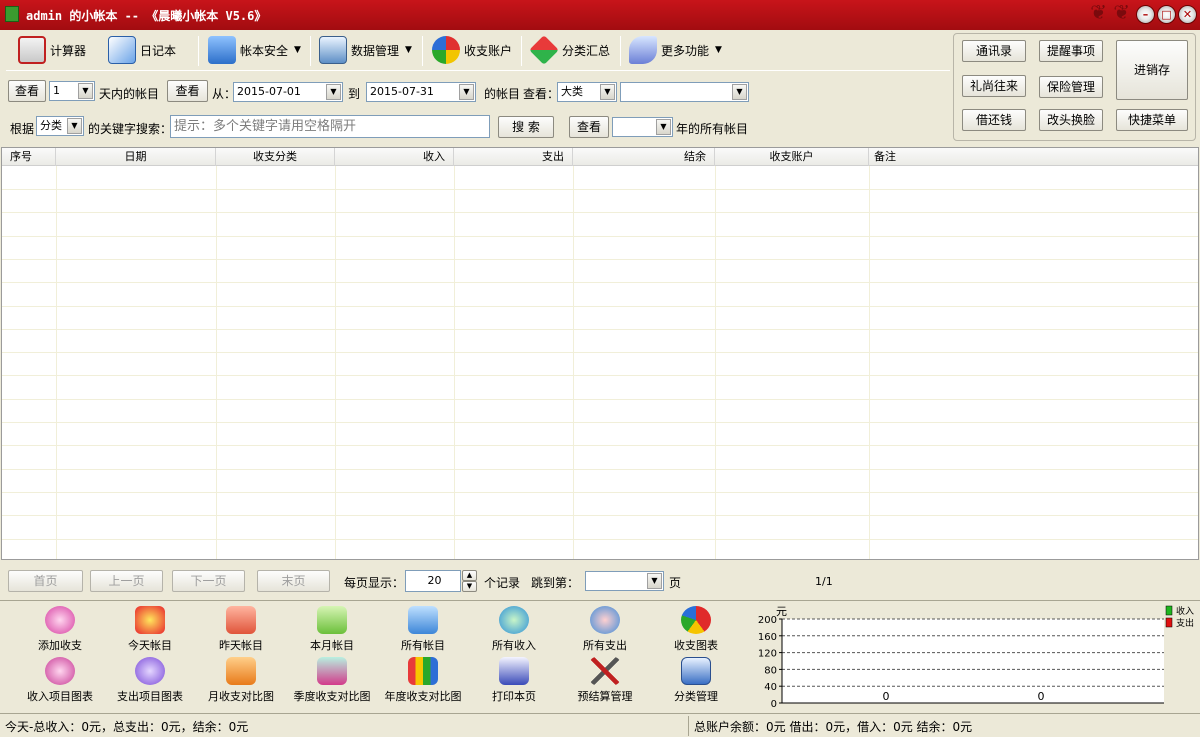 Image resolution: width=1200 pixels, height=737 pixels. Describe the element at coordinates (365, 50) in the screenshot. I see `data-management-button: 数据管理 ▼` at that location.